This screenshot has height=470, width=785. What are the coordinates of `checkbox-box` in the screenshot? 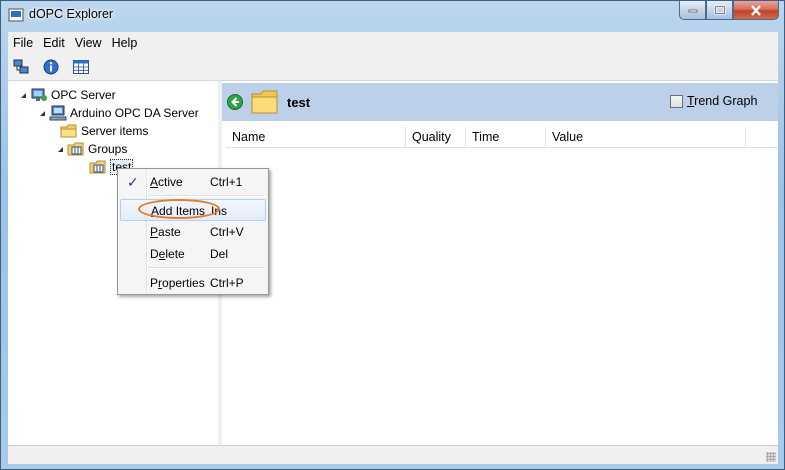 It's located at (676, 101).